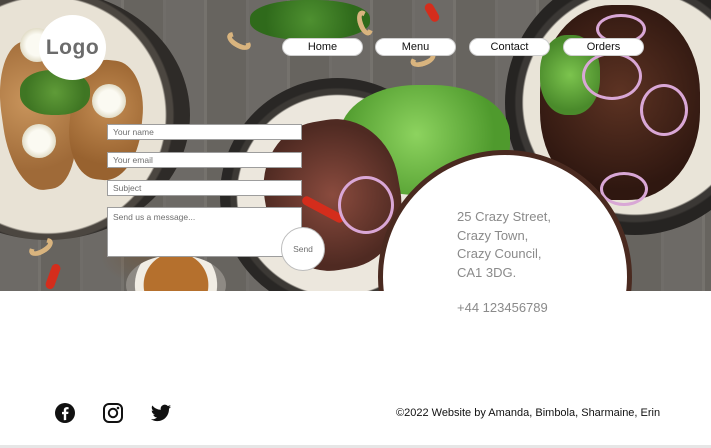  I want to click on subject-input: Subject, so click(204, 188).